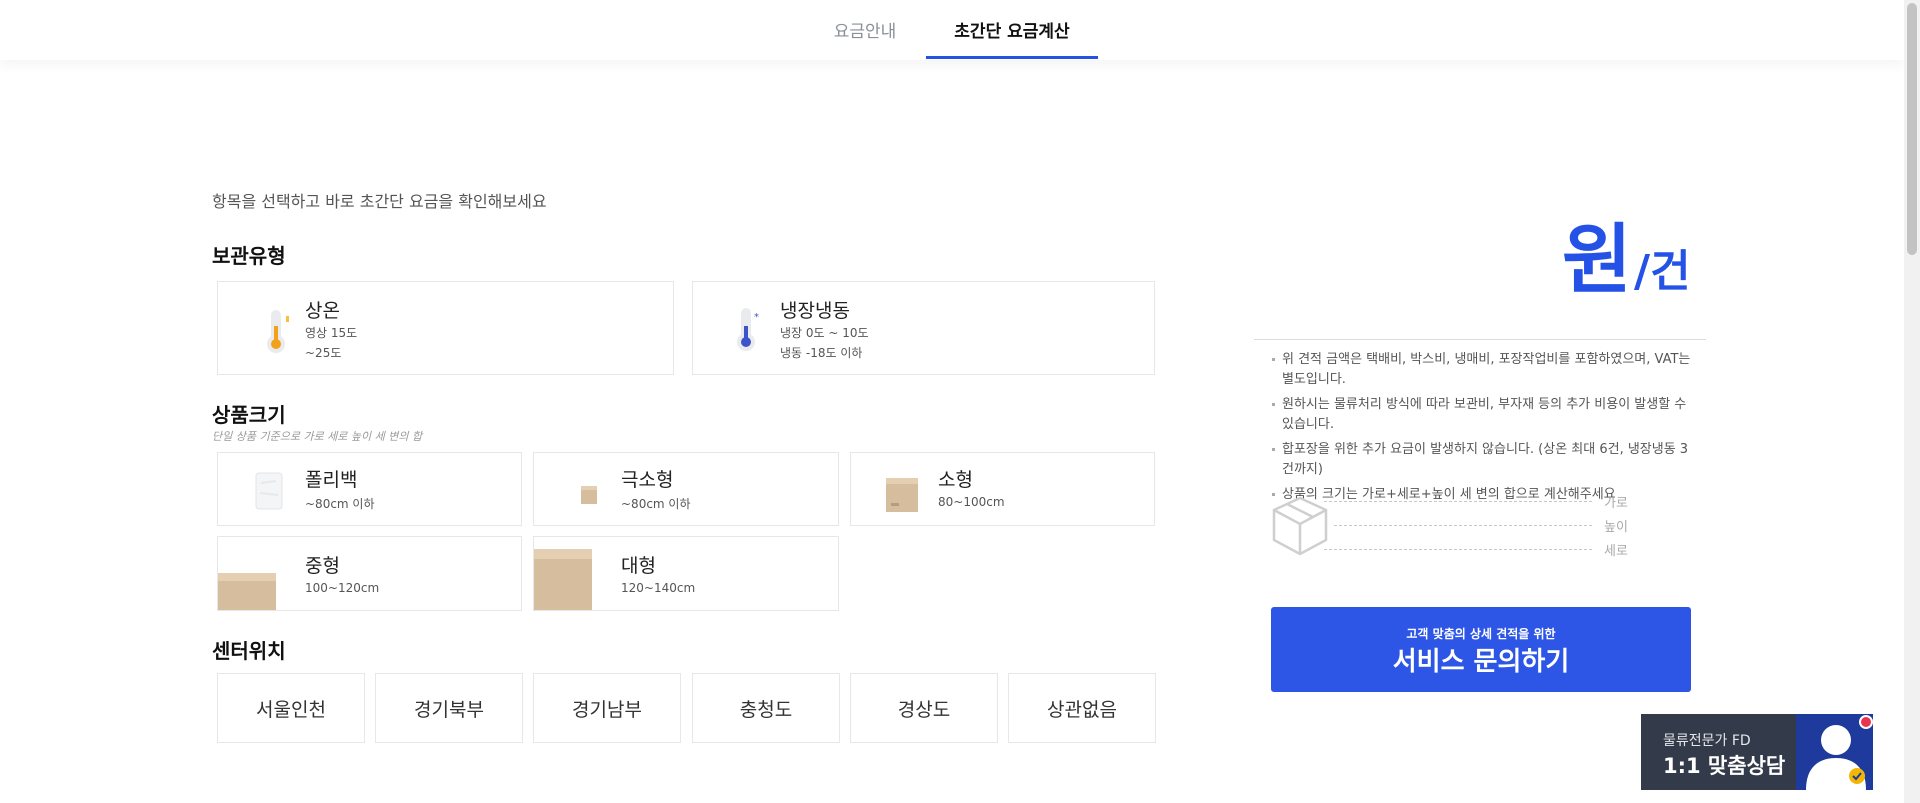 Image resolution: width=1920 pixels, height=803 pixels. What do you see at coordinates (824, 333) in the screenshot?
I see `storage-option-range: 냉장 0도 ~ 10도` at bounding box center [824, 333].